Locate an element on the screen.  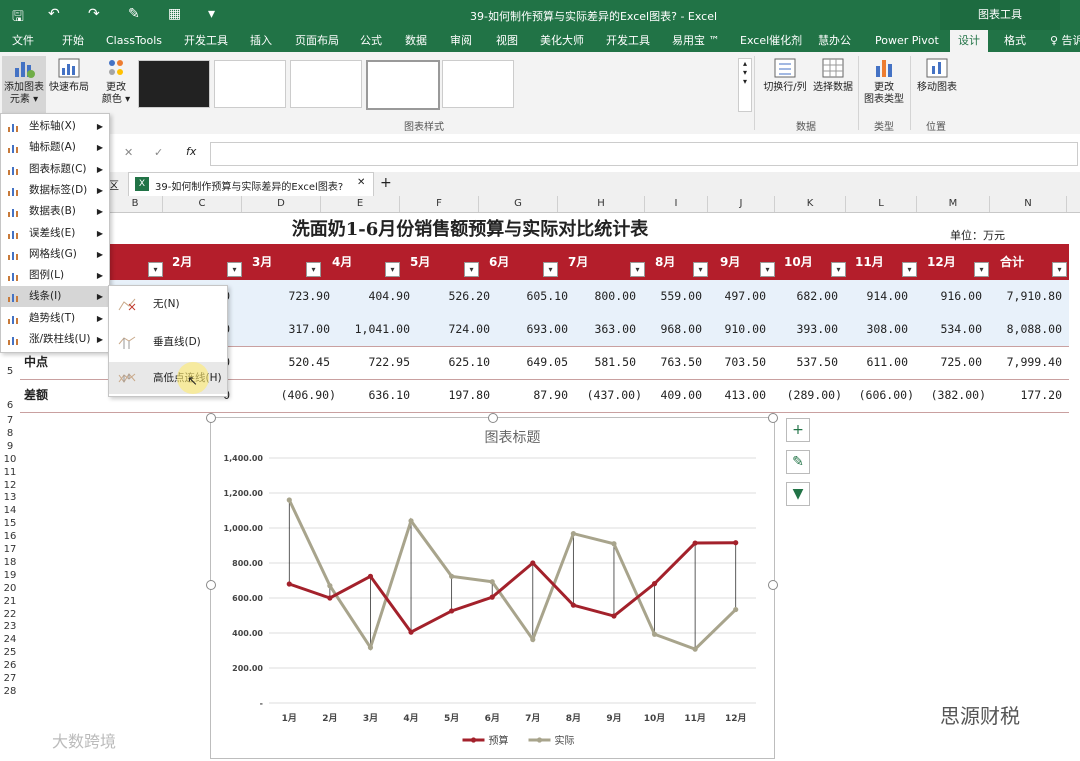
row-header: 19 is located at coordinates (10, 575).